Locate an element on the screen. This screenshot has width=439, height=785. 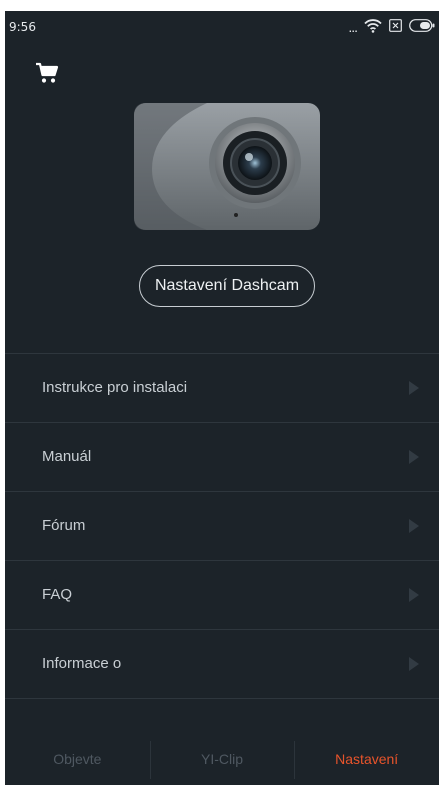
tab-discover: Objevte is located at coordinates (77, 759).